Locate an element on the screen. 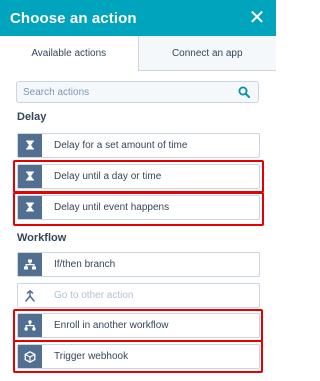  tab-bar: Available actions Connect an app is located at coordinates (138, 53).